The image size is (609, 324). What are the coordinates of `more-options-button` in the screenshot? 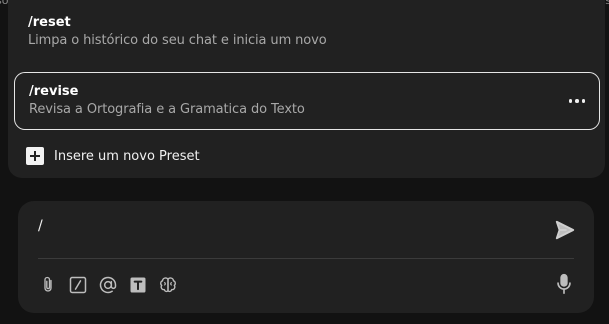 It's located at (577, 101).